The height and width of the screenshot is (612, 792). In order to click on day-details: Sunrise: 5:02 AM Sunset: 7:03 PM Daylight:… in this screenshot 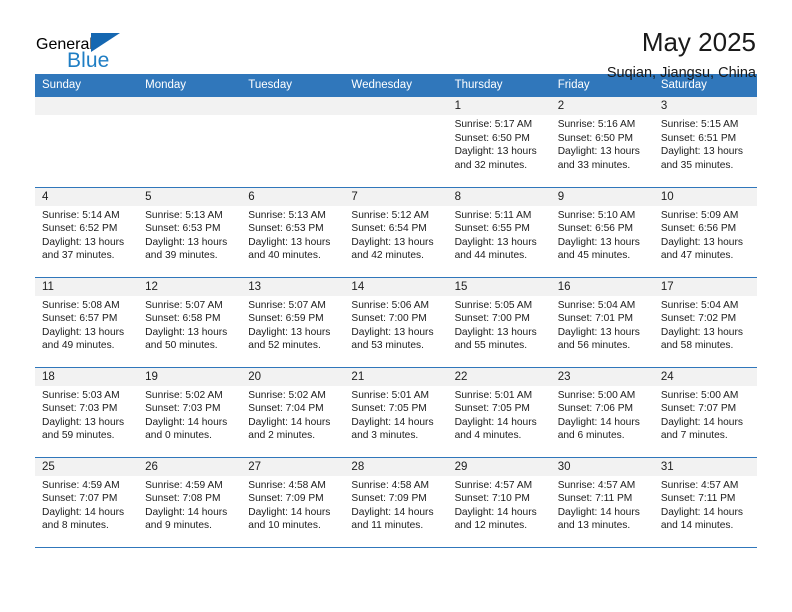, I will do `click(189, 414)`.